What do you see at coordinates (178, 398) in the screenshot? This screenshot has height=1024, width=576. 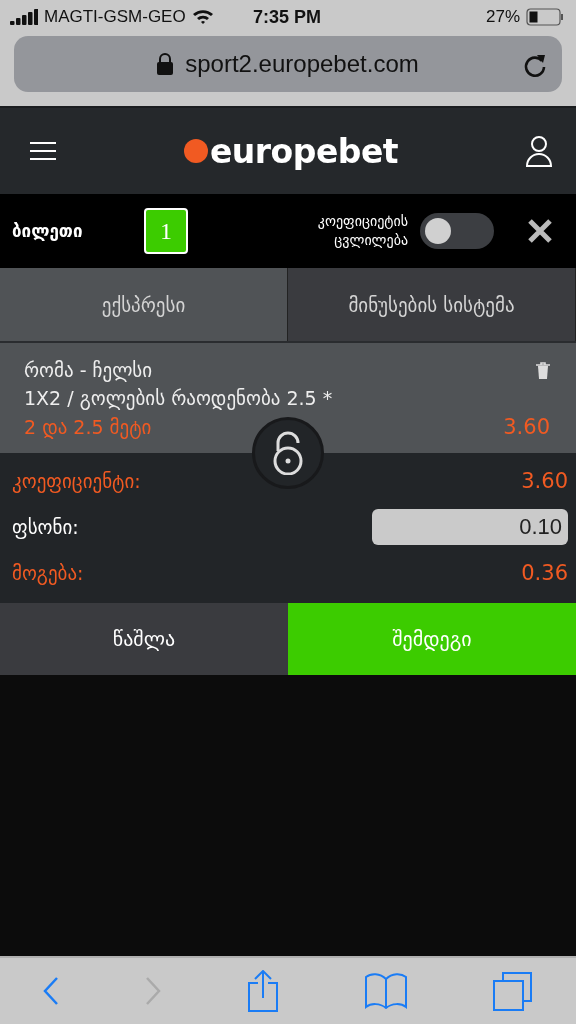 I see `market-name: 1X2 / გოლების რაოდენობა 2.5 *` at bounding box center [178, 398].